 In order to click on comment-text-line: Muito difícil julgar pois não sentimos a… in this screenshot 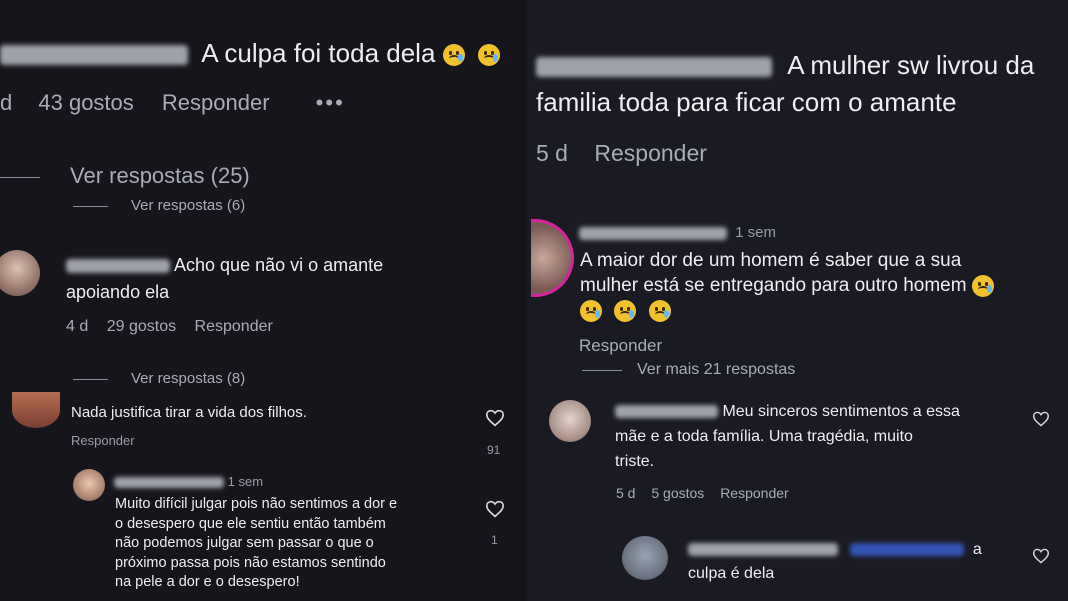, I will do `click(256, 504)`.